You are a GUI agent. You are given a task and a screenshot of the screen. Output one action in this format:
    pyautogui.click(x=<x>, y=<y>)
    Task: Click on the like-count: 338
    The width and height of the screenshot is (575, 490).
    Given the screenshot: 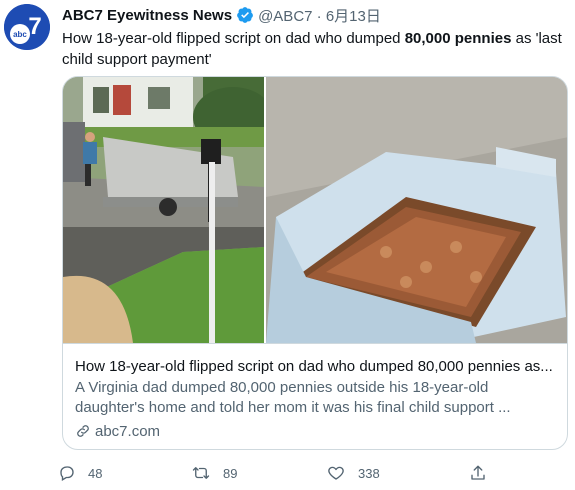 What is the action you would take?
    pyautogui.click(x=369, y=473)
    